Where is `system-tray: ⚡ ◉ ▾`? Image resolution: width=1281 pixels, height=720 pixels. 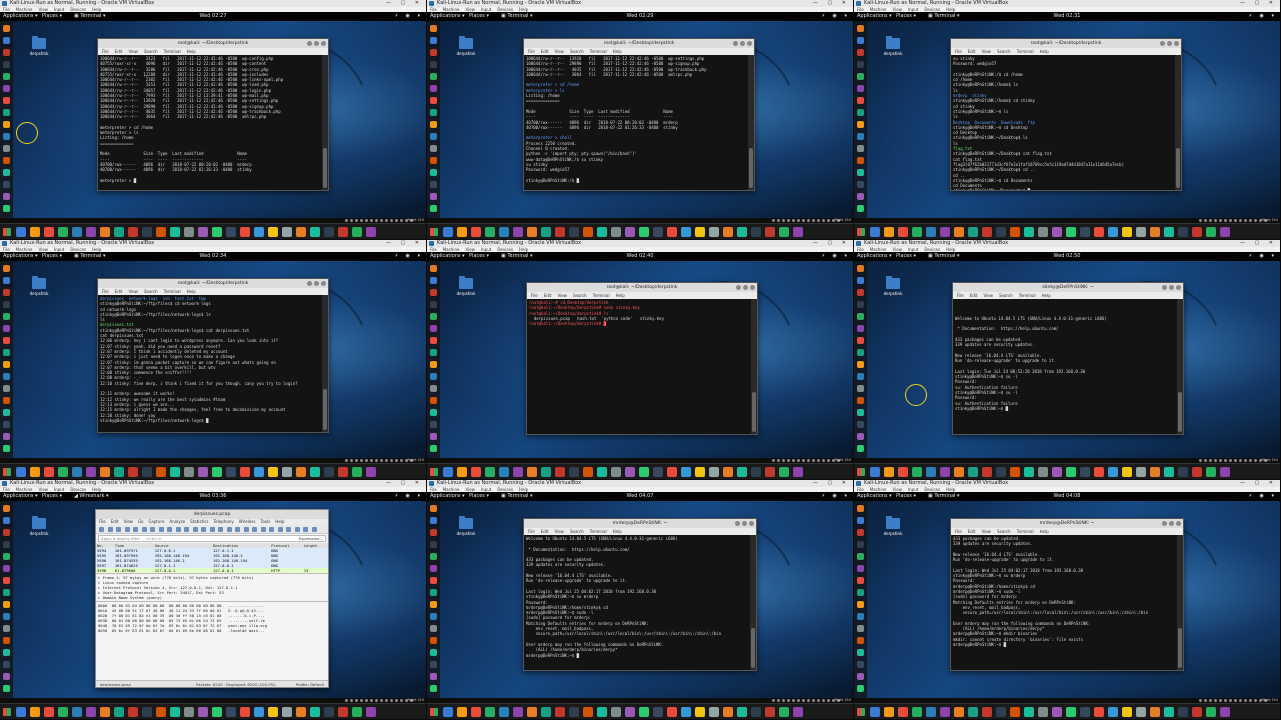 system-tray: ⚡ ◉ ▾ is located at coordinates (1262, 256).